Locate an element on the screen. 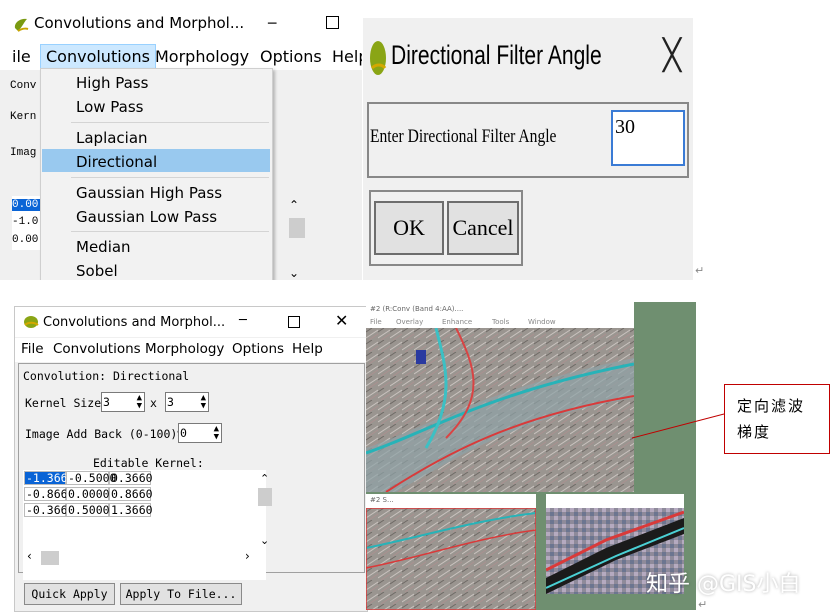  image-canvas is located at coordinates (500, 410).